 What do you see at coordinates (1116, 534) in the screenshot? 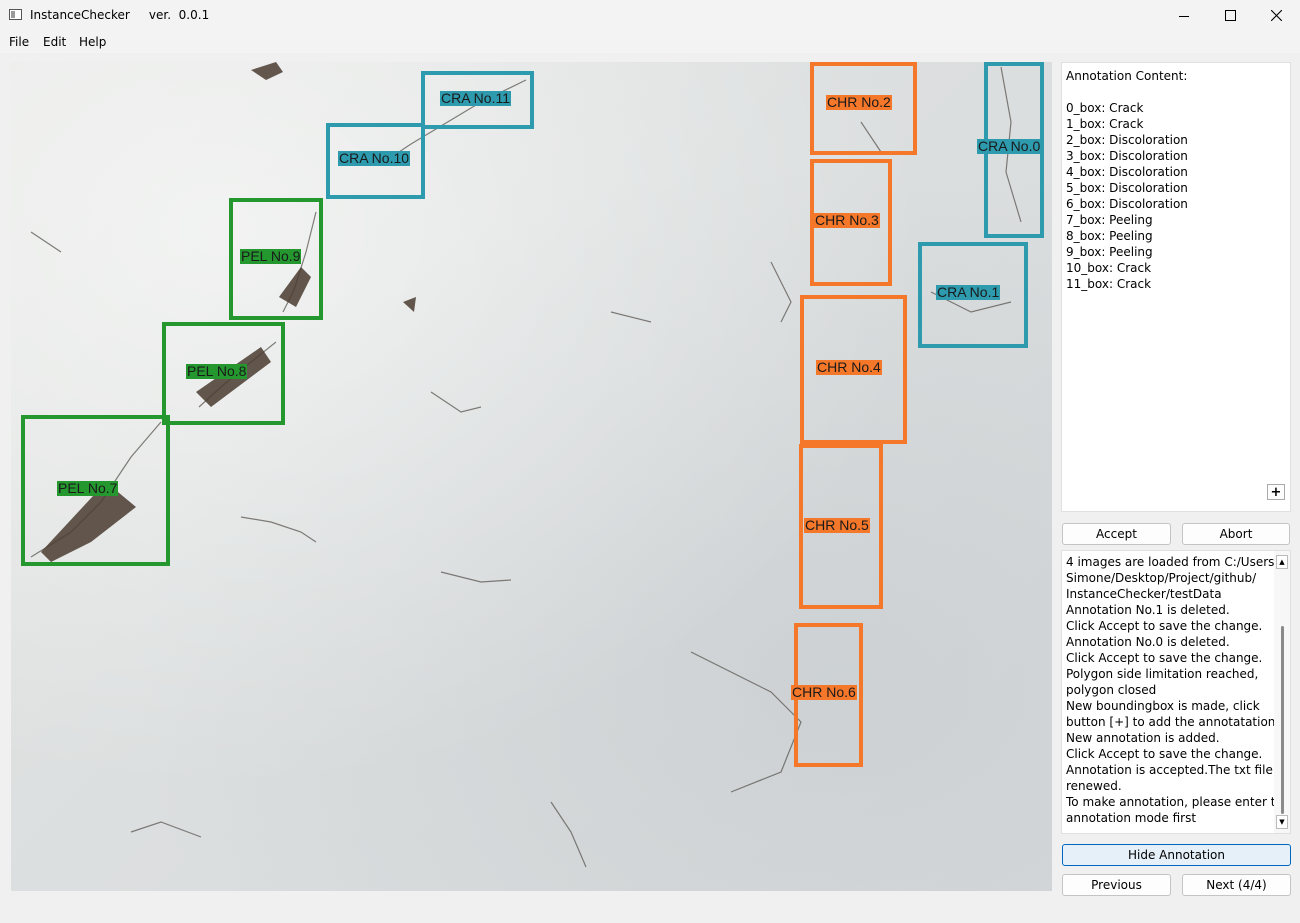
I see `accept-button: Accept` at bounding box center [1116, 534].